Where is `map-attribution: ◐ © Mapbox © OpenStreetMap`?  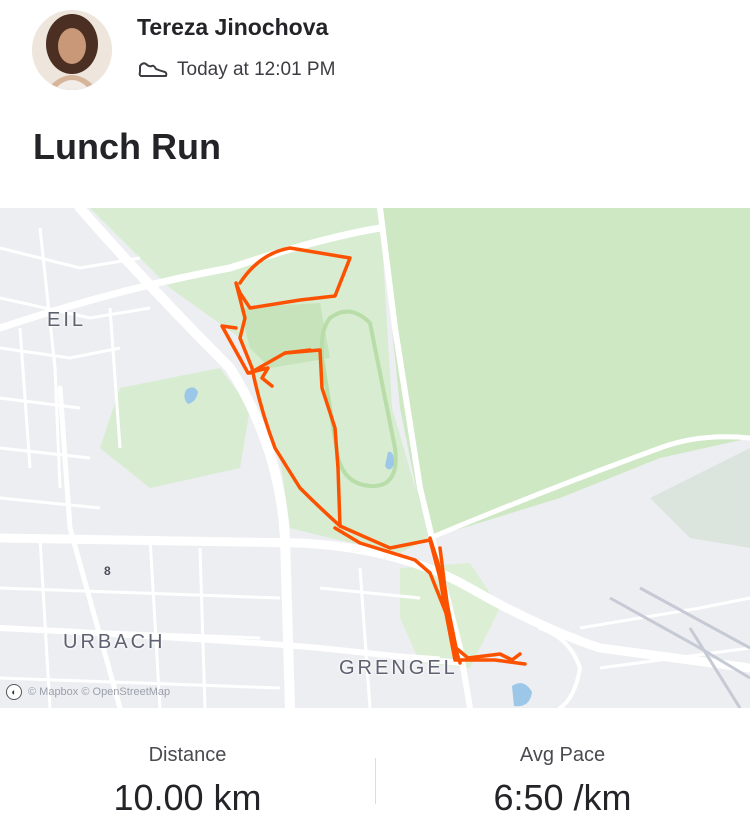
map-attribution: ◐ © Mapbox © OpenStreetMap is located at coordinates (88, 692).